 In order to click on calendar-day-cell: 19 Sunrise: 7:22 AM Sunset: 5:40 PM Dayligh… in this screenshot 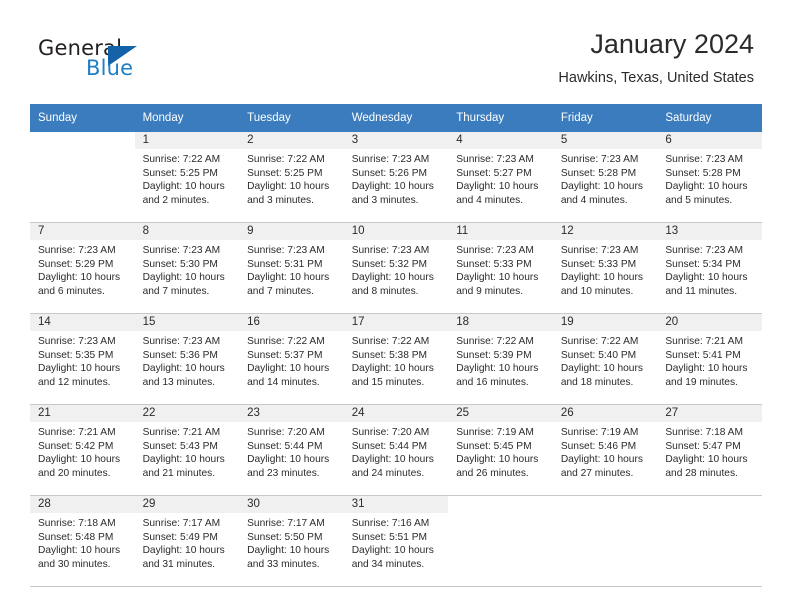, I will do `click(605, 359)`.